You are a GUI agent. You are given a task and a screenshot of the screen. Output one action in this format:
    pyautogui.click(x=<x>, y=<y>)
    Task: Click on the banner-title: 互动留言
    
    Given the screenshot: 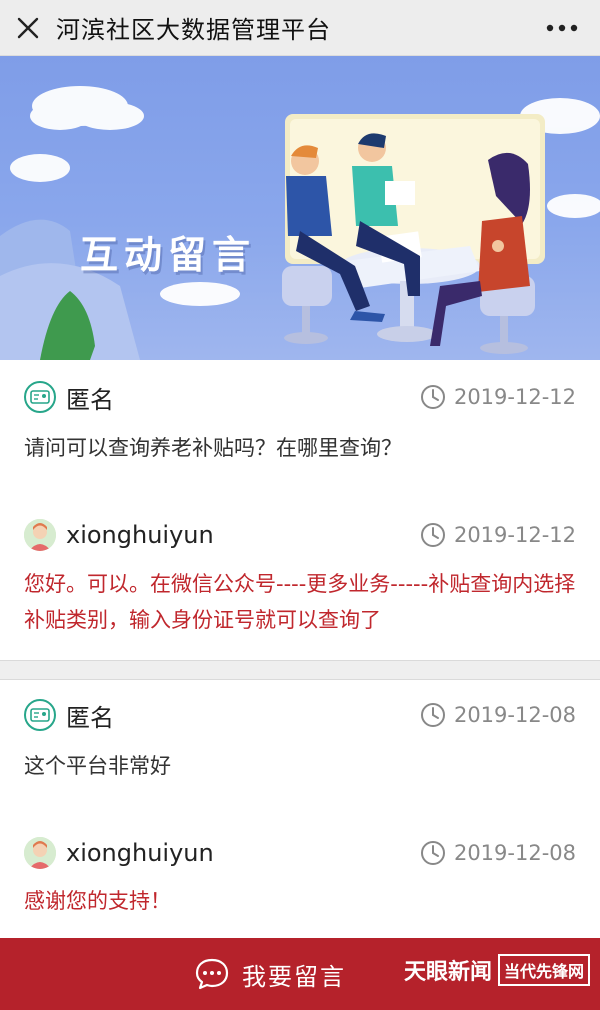 What is the action you would take?
    pyautogui.click(x=168, y=255)
    